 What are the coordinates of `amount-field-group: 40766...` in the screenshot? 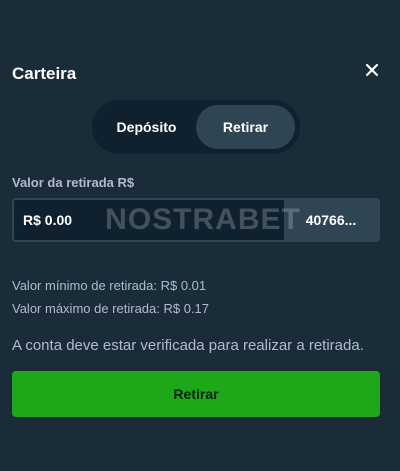 It's located at (196, 220).